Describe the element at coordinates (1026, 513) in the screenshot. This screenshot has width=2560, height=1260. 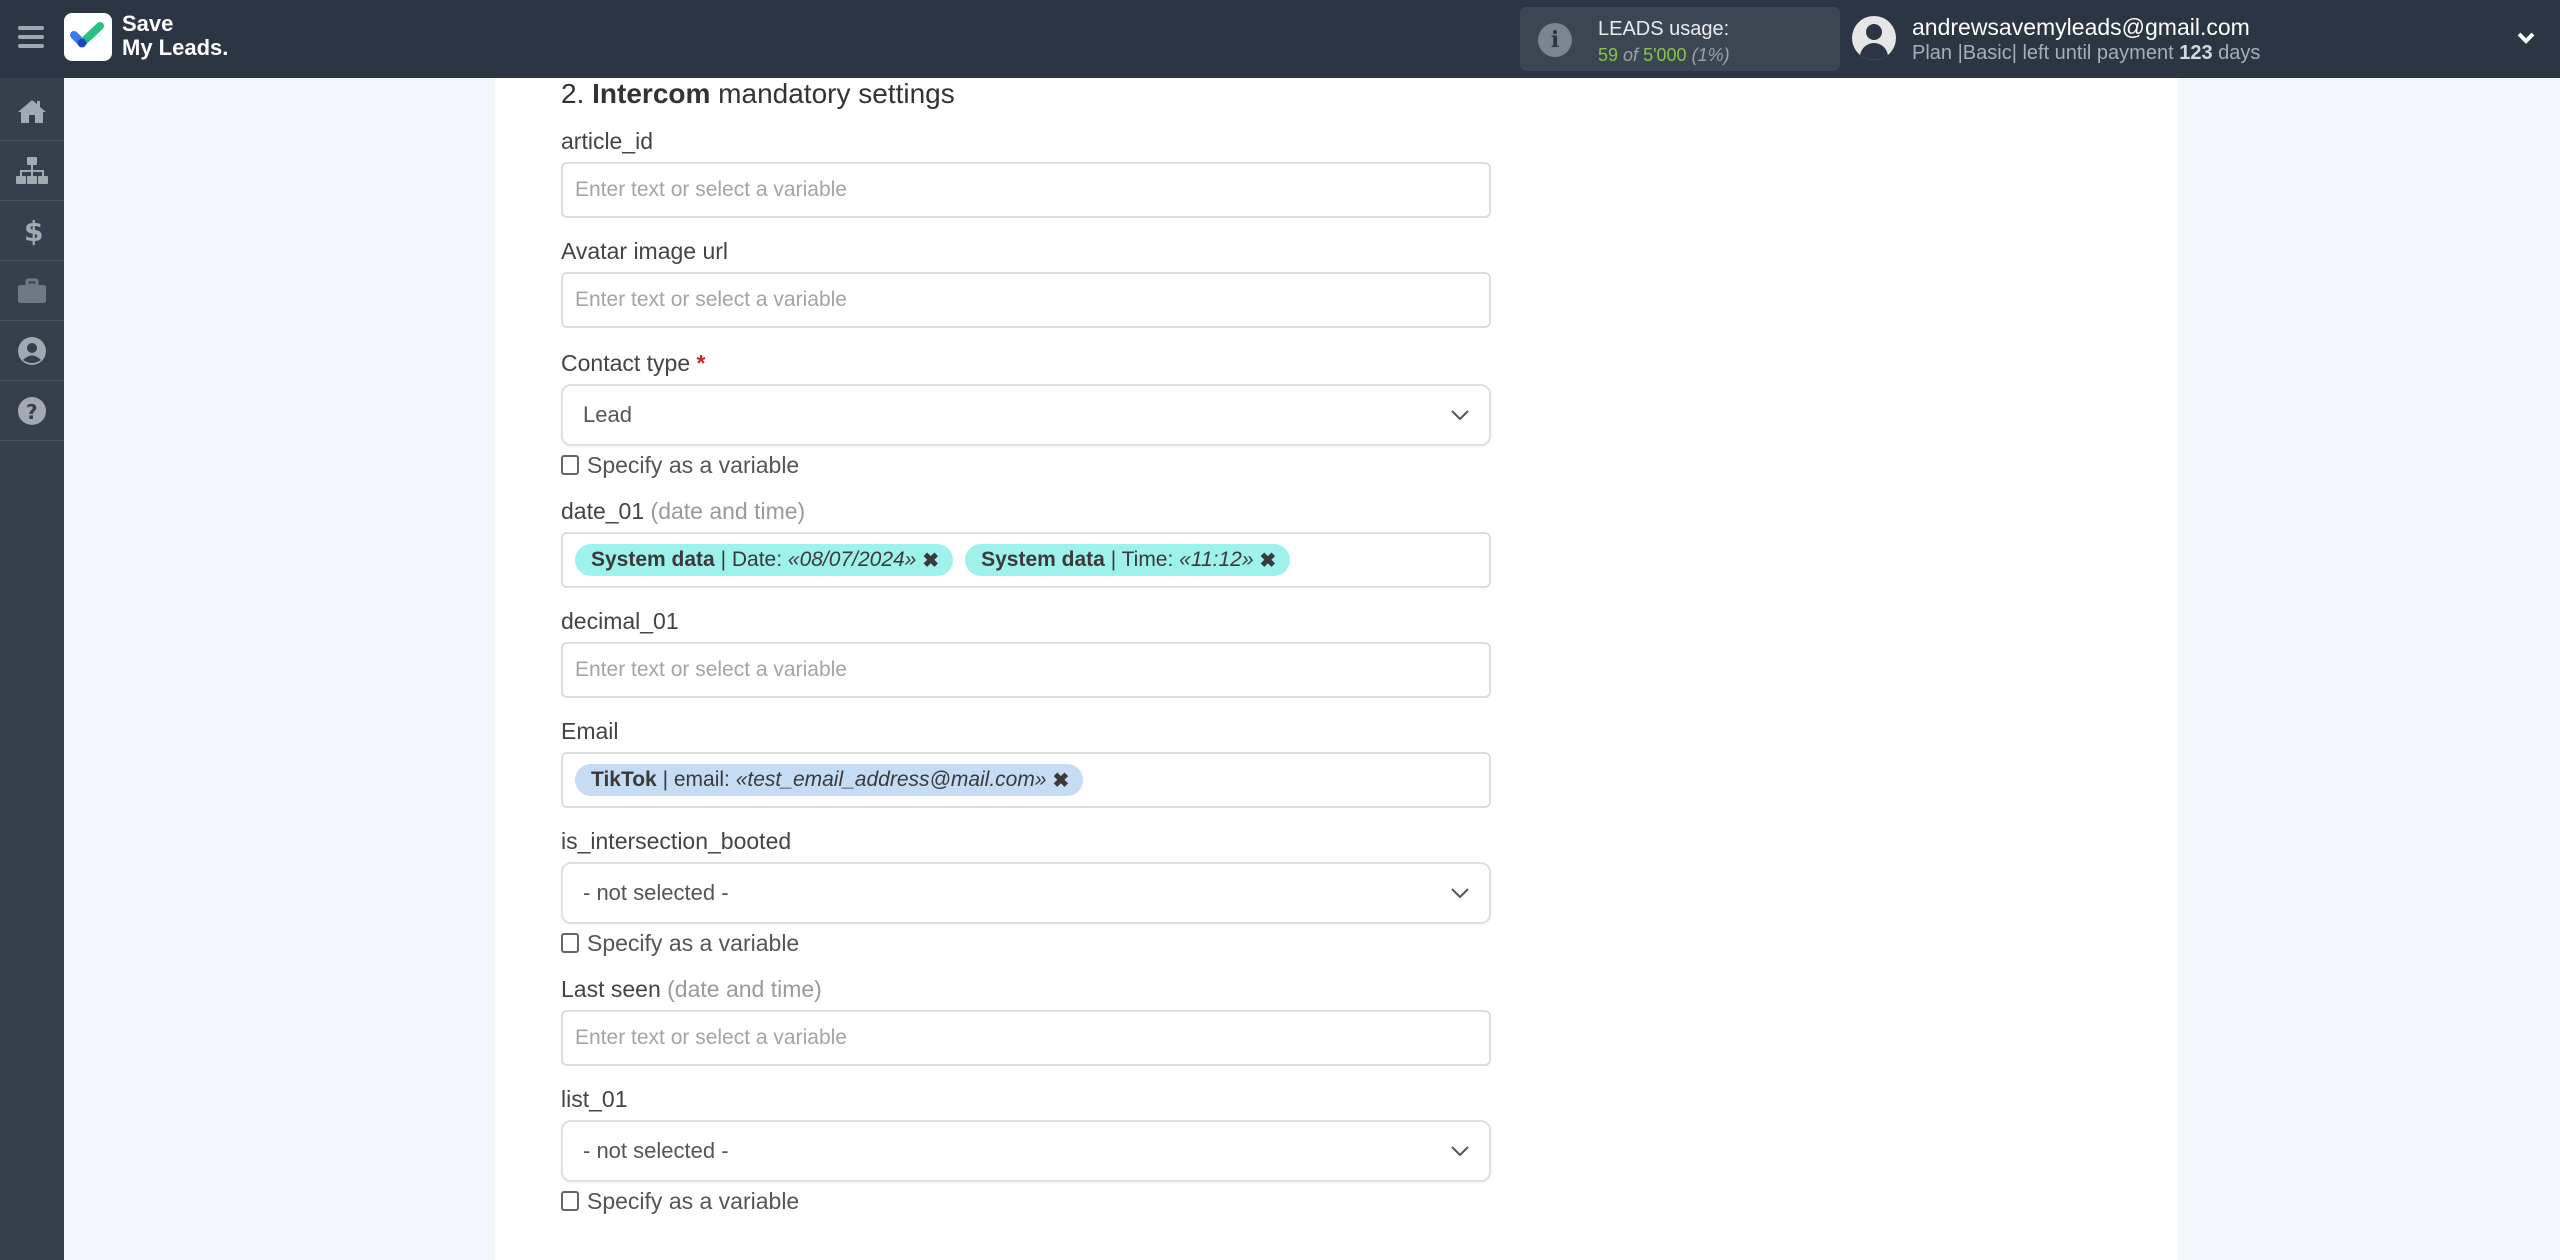
I see `date-01-label: date_01 (date and time)` at that location.